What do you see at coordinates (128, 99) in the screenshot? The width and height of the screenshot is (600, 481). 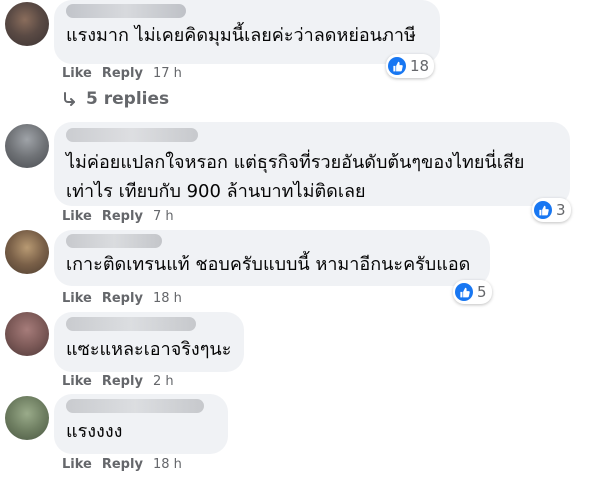 I see `replies-label: 5 replies` at bounding box center [128, 99].